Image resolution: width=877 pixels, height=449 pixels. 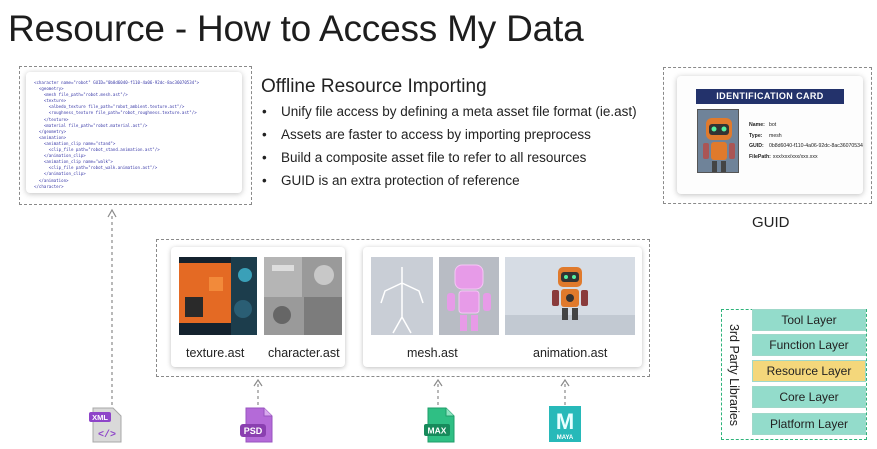 I want to click on animation-ast-label: animation.ast, so click(x=570, y=353).